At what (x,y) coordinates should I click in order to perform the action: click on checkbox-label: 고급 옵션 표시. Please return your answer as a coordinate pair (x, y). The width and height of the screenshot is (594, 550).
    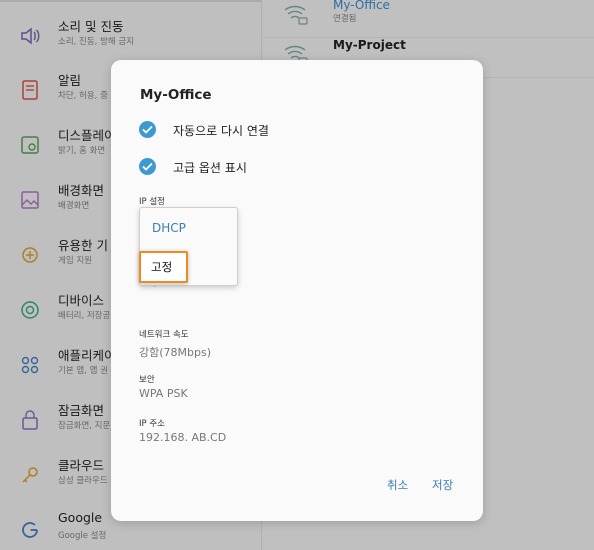
    Looking at the image, I should click on (210, 168).